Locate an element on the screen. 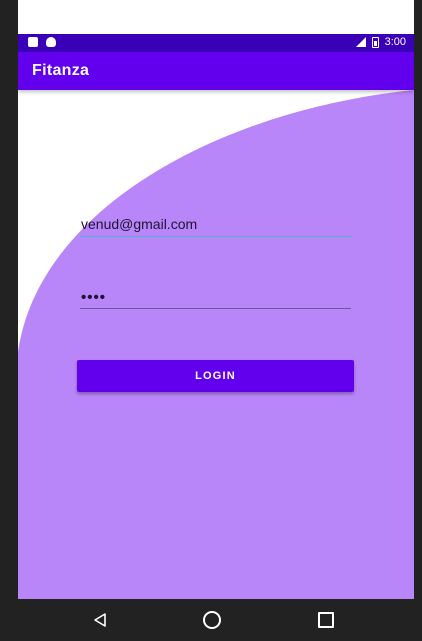 The width and height of the screenshot is (422, 641). sd-card-icon is located at coordinates (33, 42).